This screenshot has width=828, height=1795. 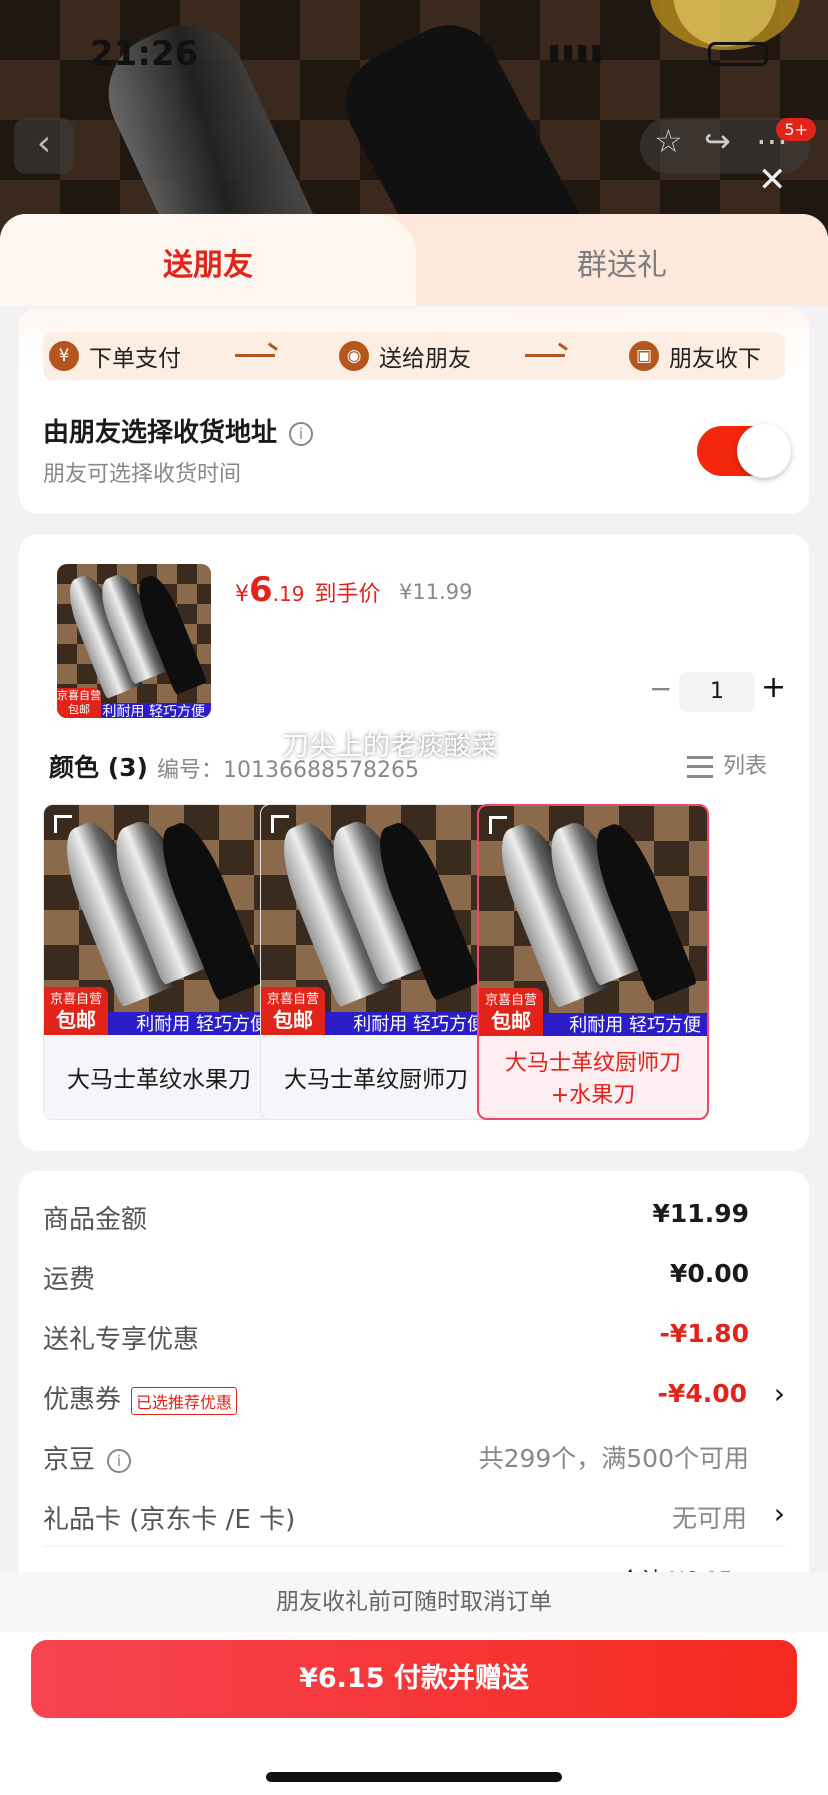 I want to click on step-send: ◉ 送给朋友, so click(x=405, y=356).